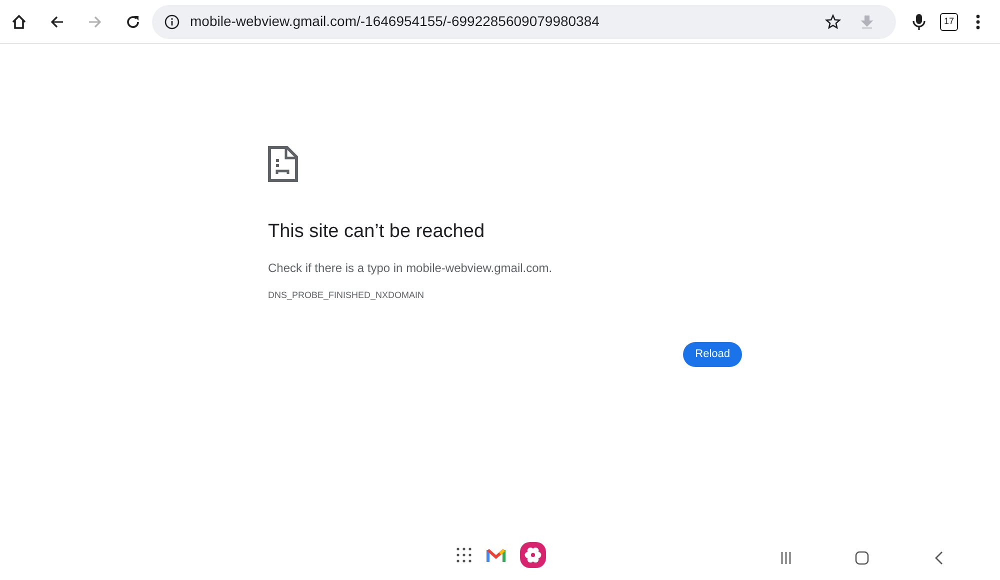  What do you see at coordinates (949, 21) in the screenshot?
I see `tab-switcher-button: 17` at bounding box center [949, 21].